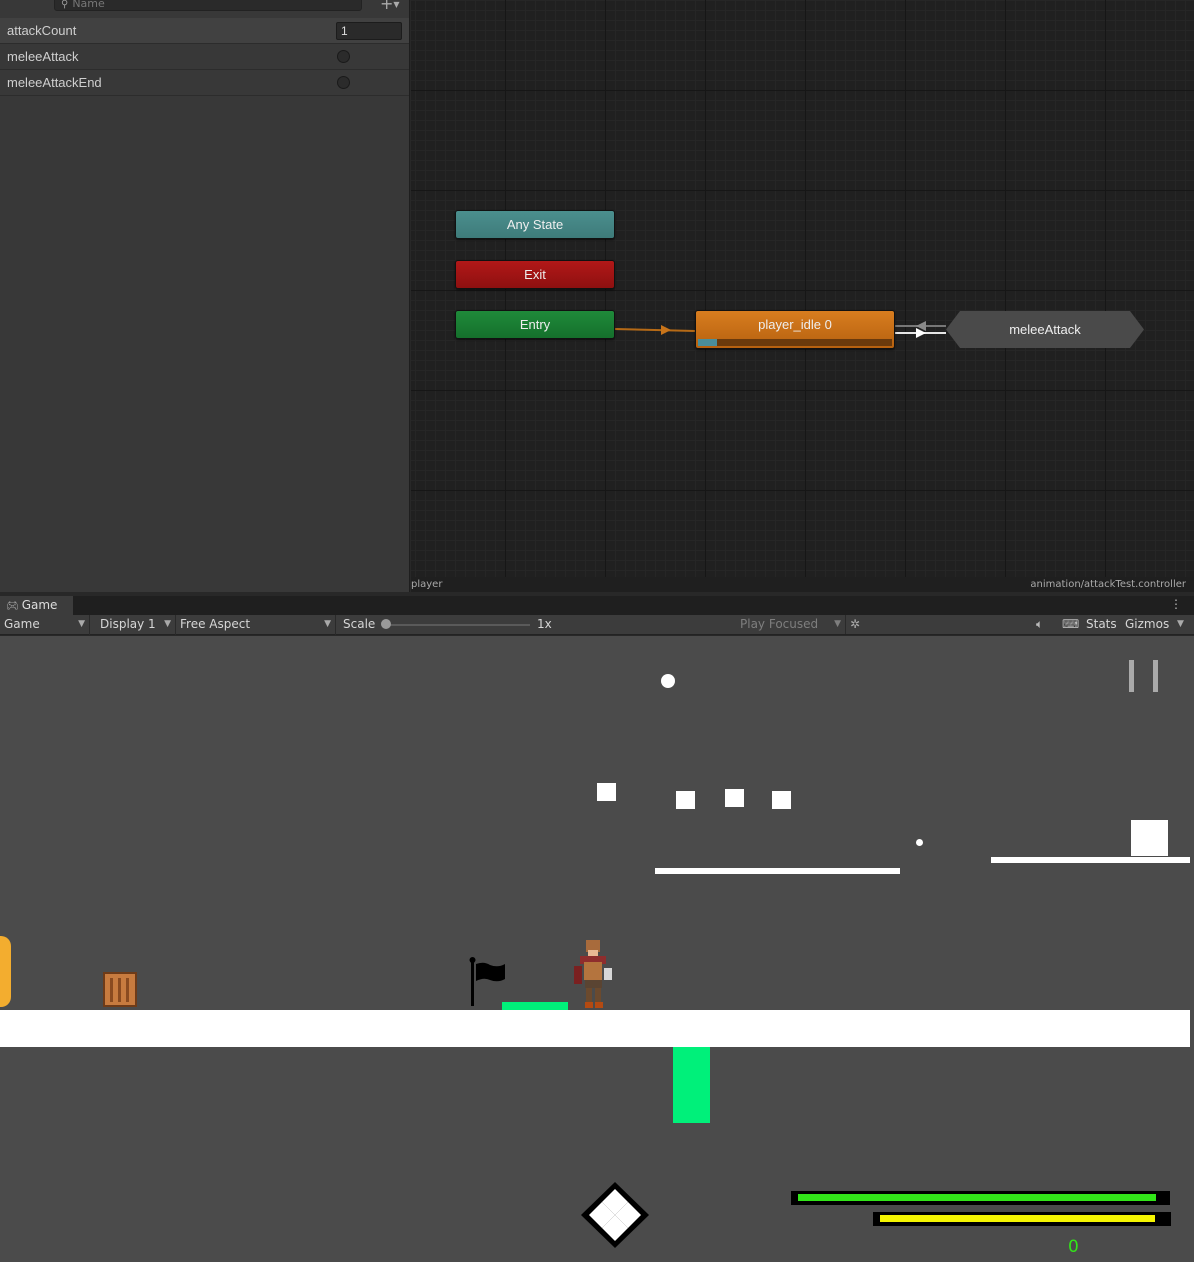 This screenshot has width=1194, height=1262. What do you see at coordinates (45, 625) in the screenshot?
I see `view-mode-dropdown: Game ▼` at bounding box center [45, 625].